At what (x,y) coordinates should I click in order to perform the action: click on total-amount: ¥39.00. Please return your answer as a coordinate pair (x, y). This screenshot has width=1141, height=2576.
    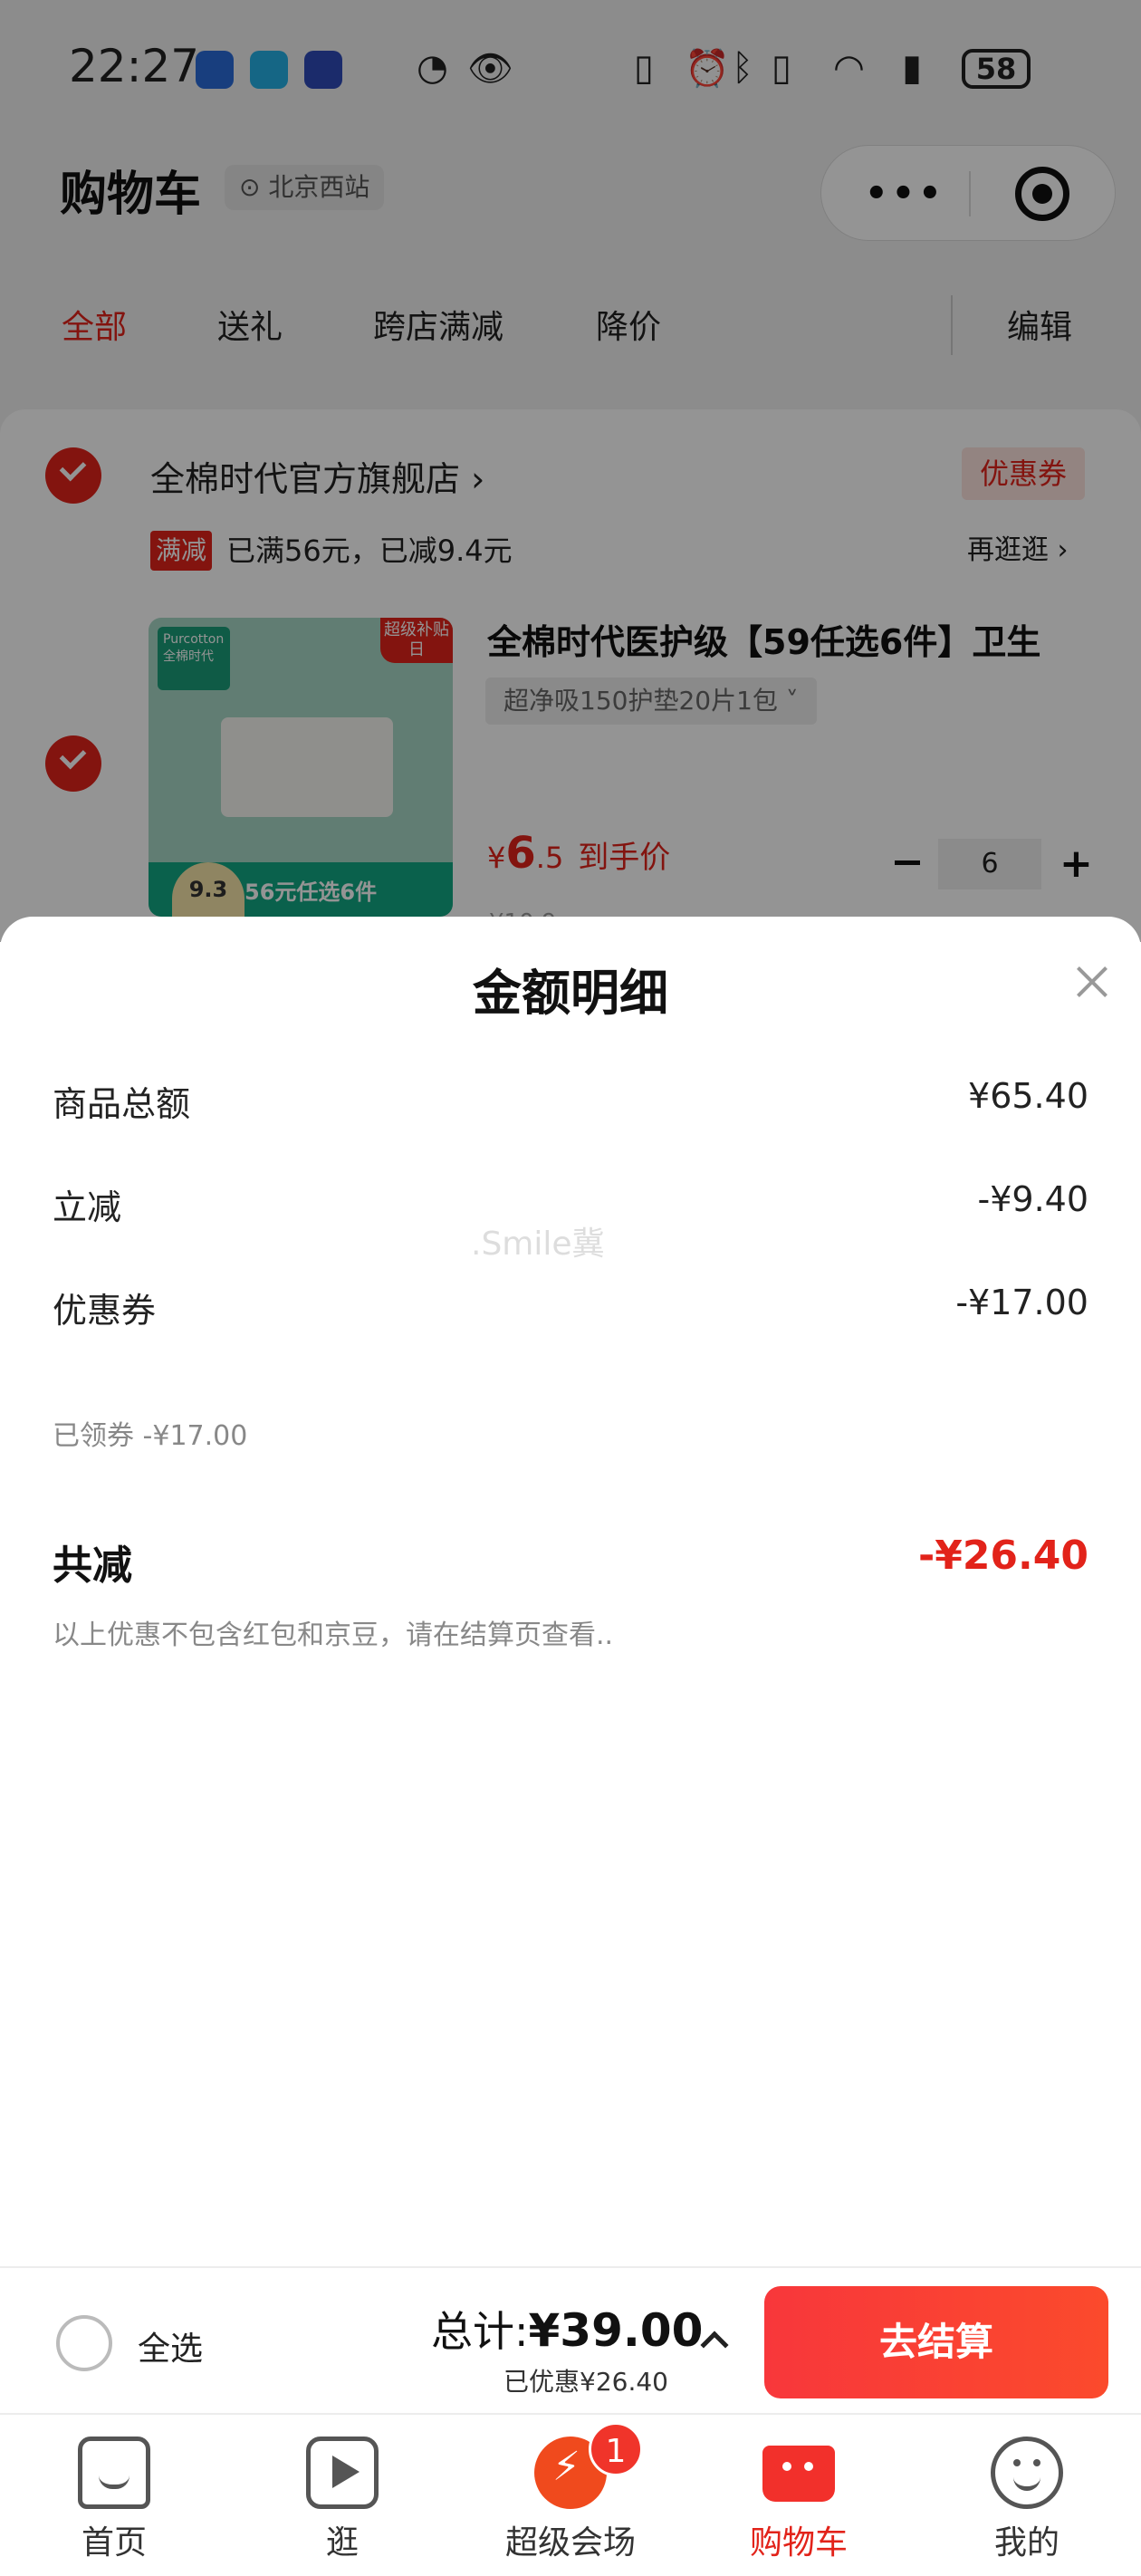
    Looking at the image, I should click on (616, 2330).